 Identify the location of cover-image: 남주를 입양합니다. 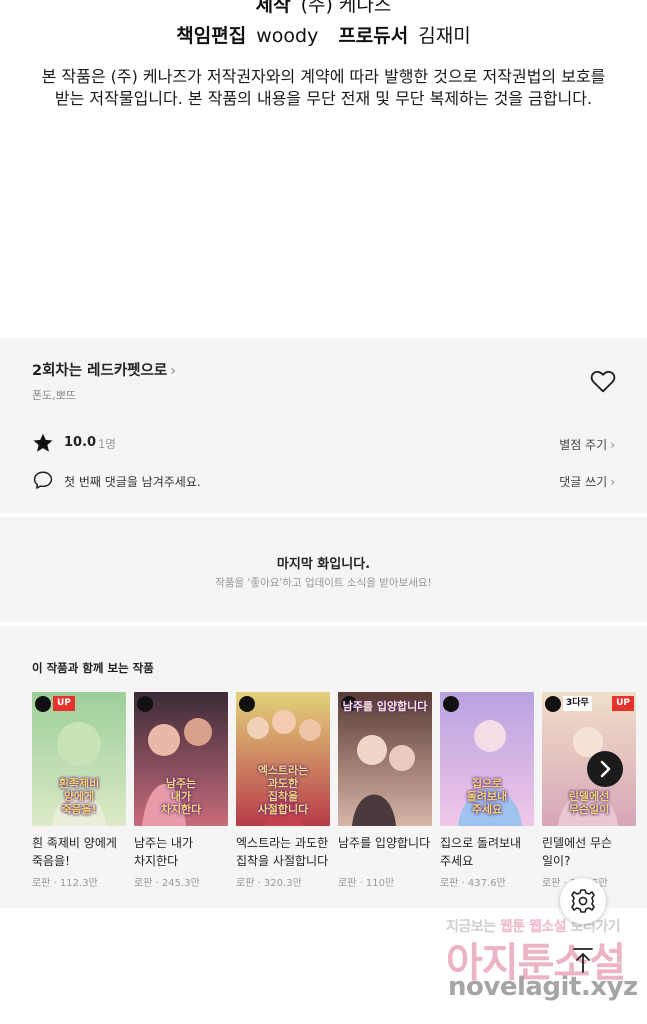
(385, 759).